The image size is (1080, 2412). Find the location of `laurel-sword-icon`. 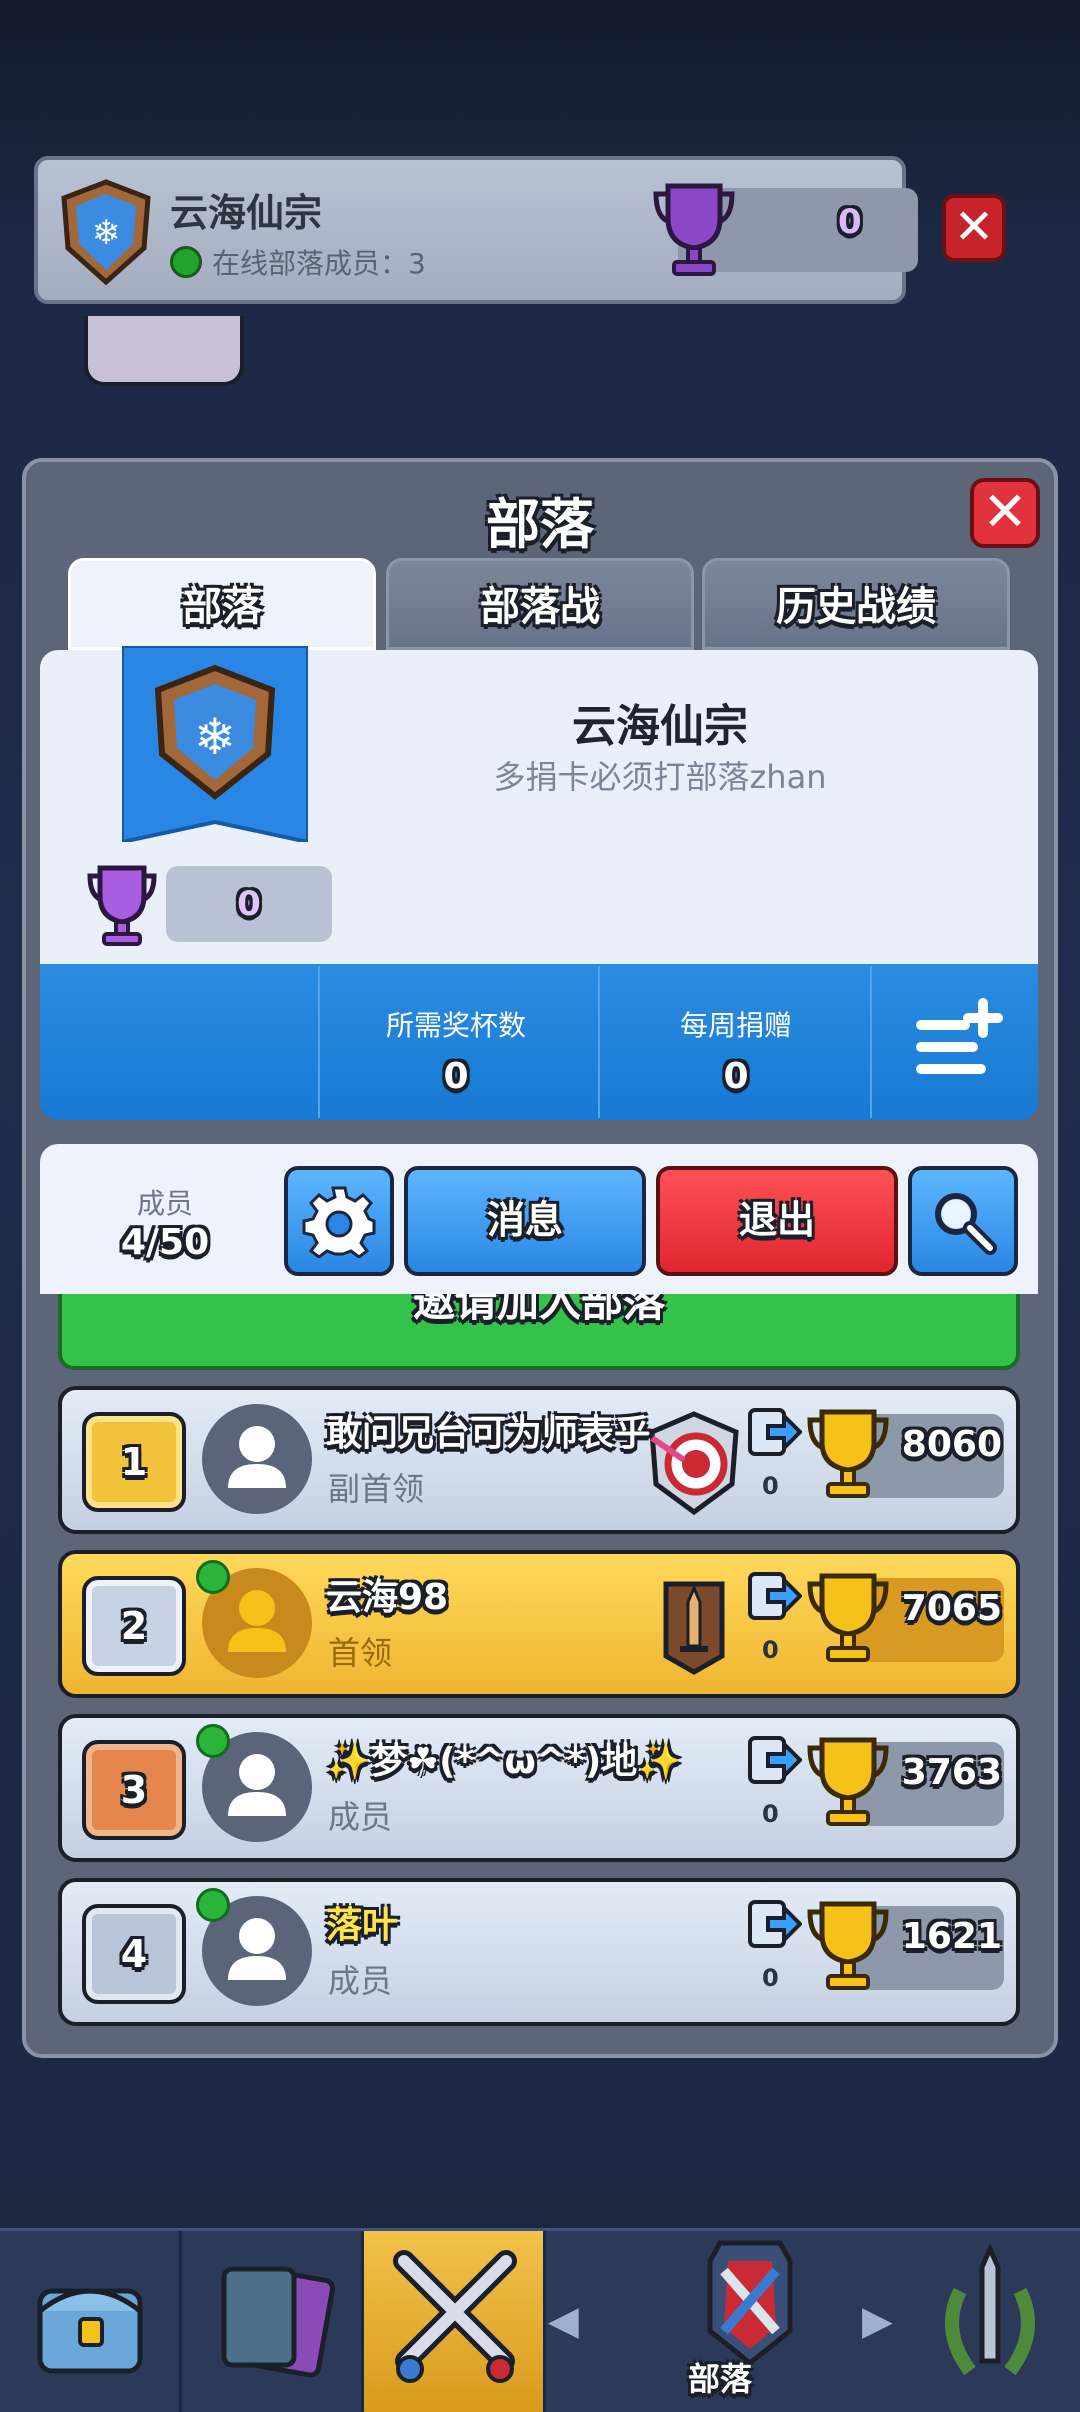

laurel-sword-icon is located at coordinates (990, 2309).